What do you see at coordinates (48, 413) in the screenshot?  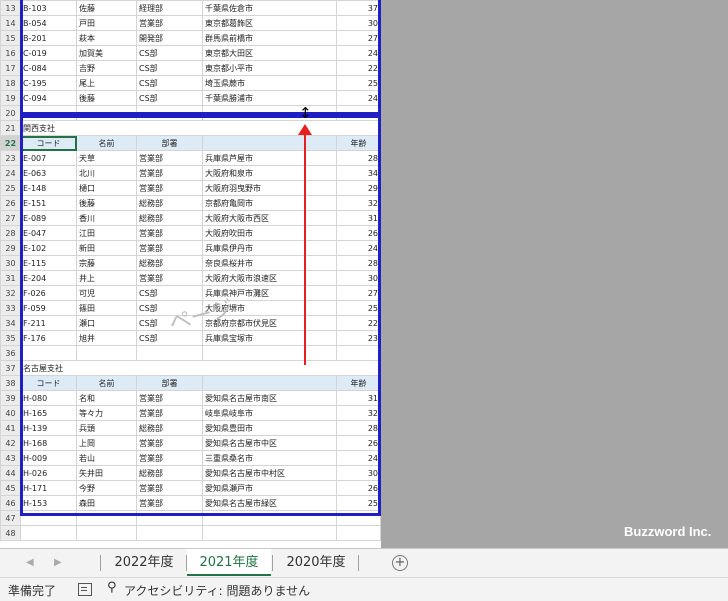 I see `cell-code: H-165` at bounding box center [48, 413].